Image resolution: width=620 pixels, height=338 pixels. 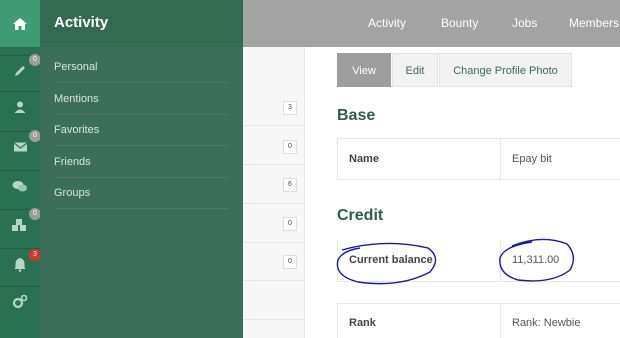 I want to click on rail-item-settings, so click(x=20, y=301).